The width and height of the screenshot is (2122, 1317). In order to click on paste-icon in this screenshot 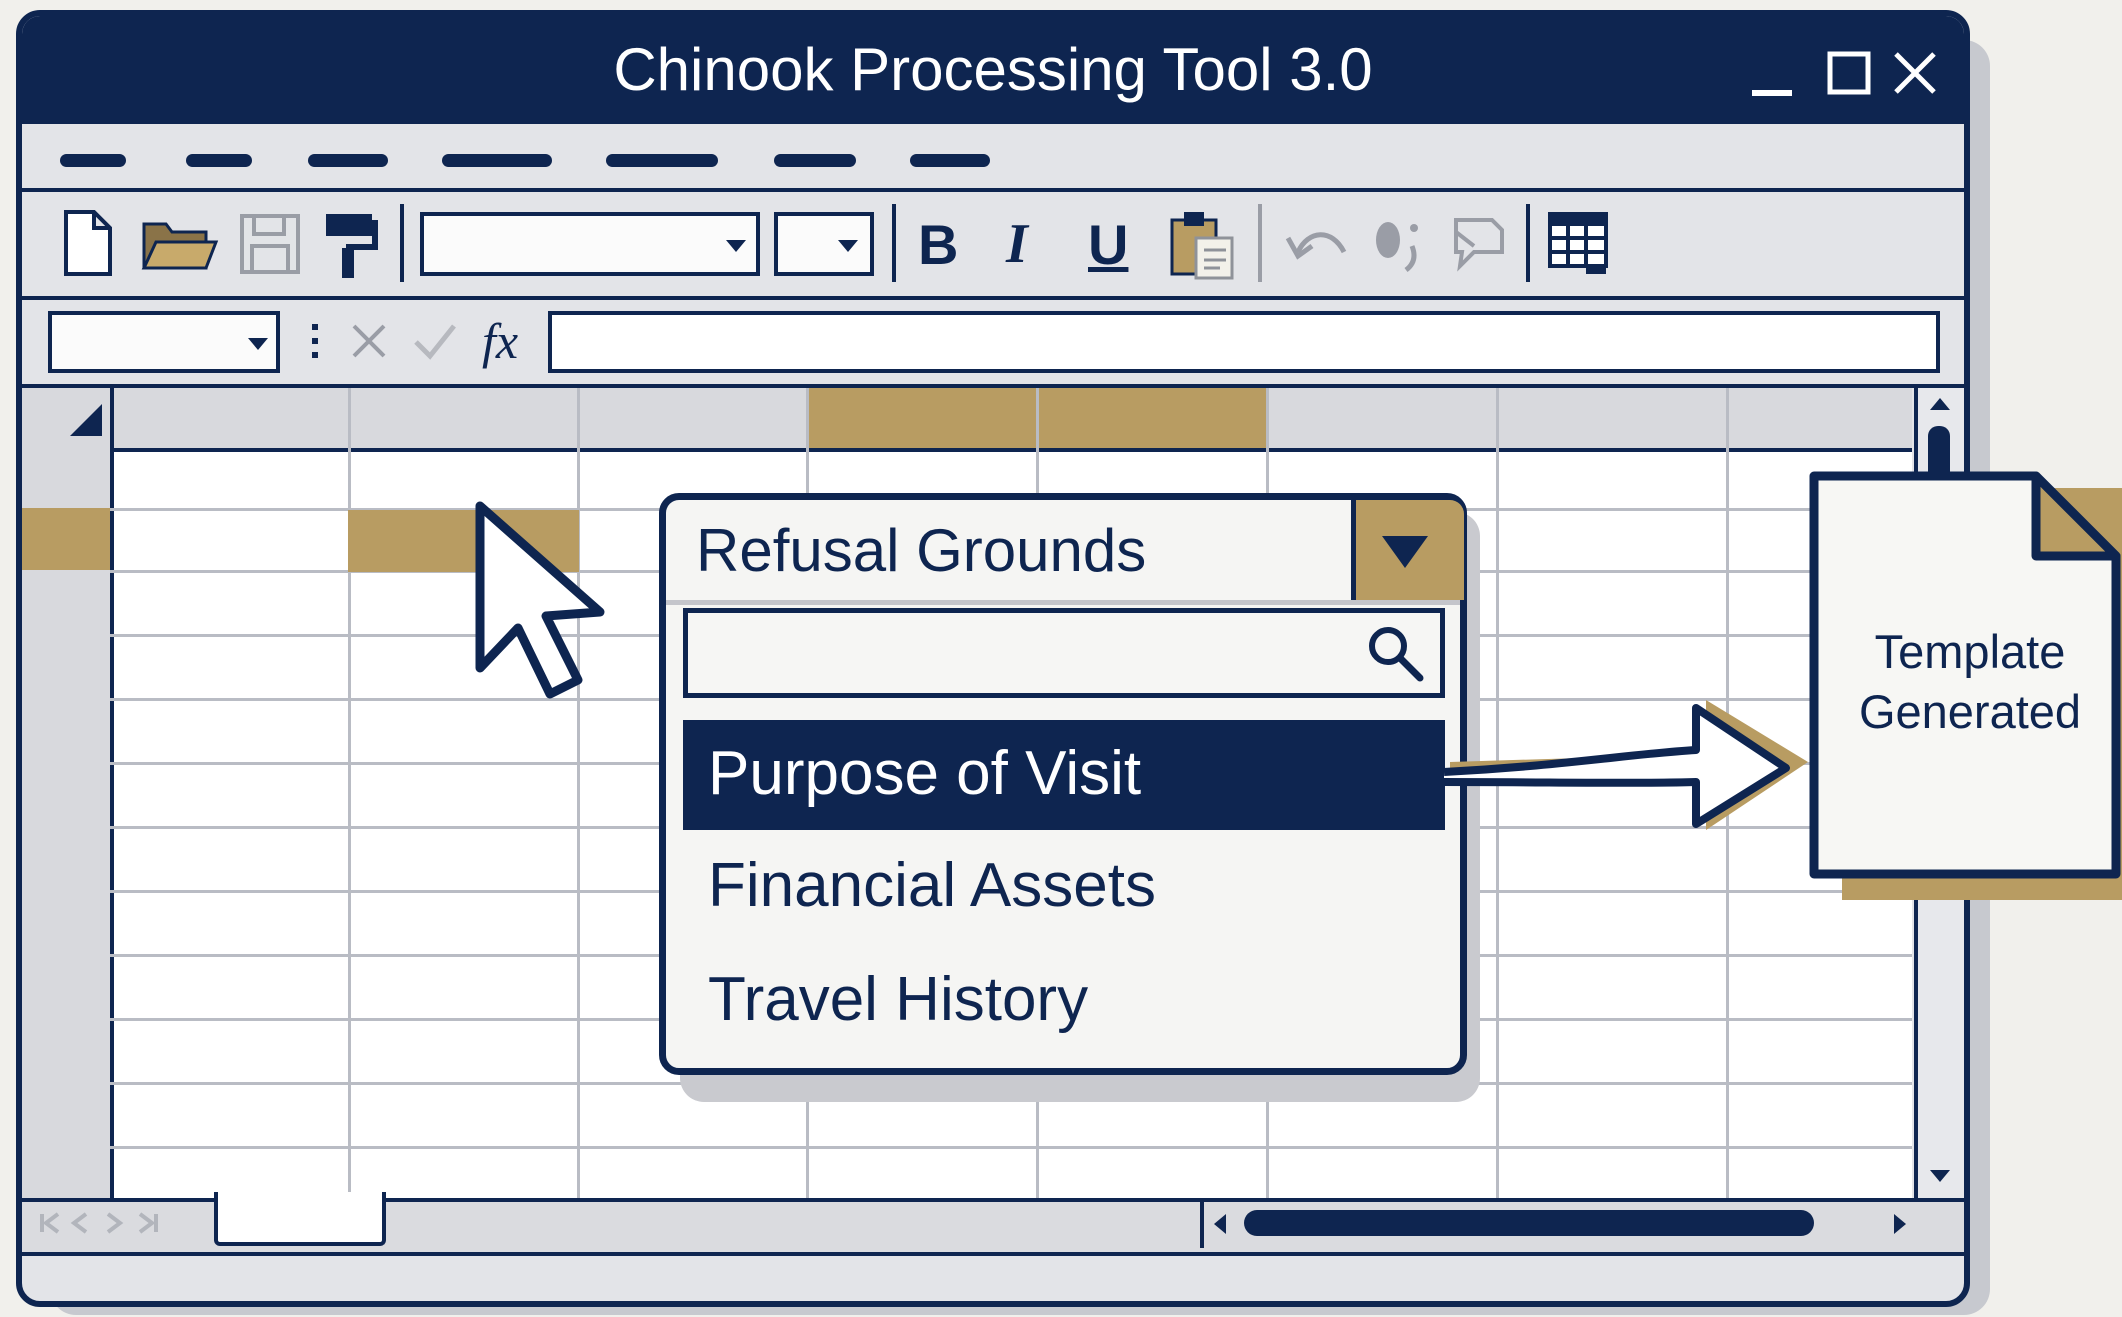, I will do `click(1202, 244)`.